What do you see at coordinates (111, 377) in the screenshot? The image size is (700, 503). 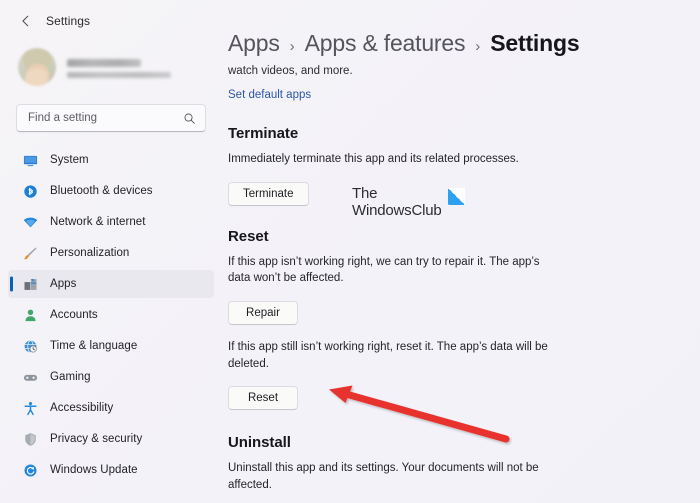 I see `sidebar-item-gaming: Gaming` at bounding box center [111, 377].